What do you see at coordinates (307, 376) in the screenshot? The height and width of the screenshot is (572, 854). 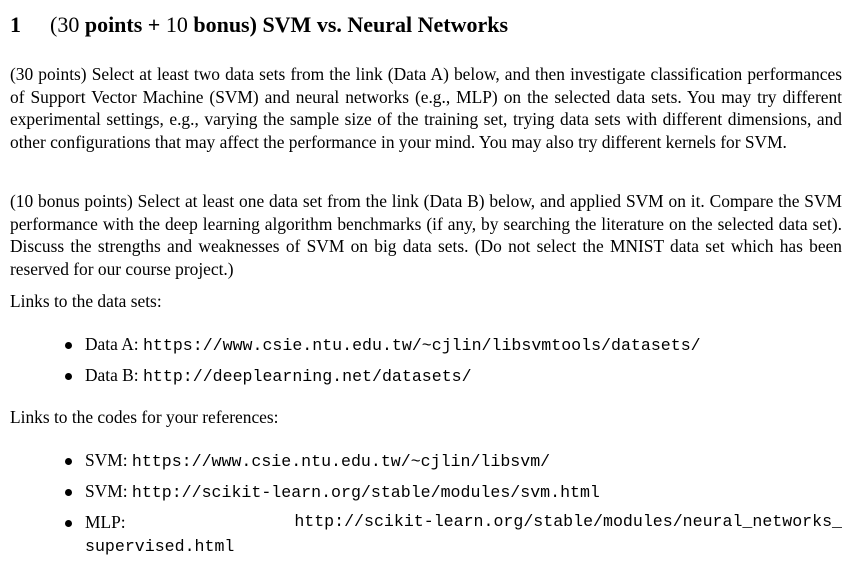 I see `data-b-link: http://deeplearning.net/datasets/` at bounding box center [307, 376].